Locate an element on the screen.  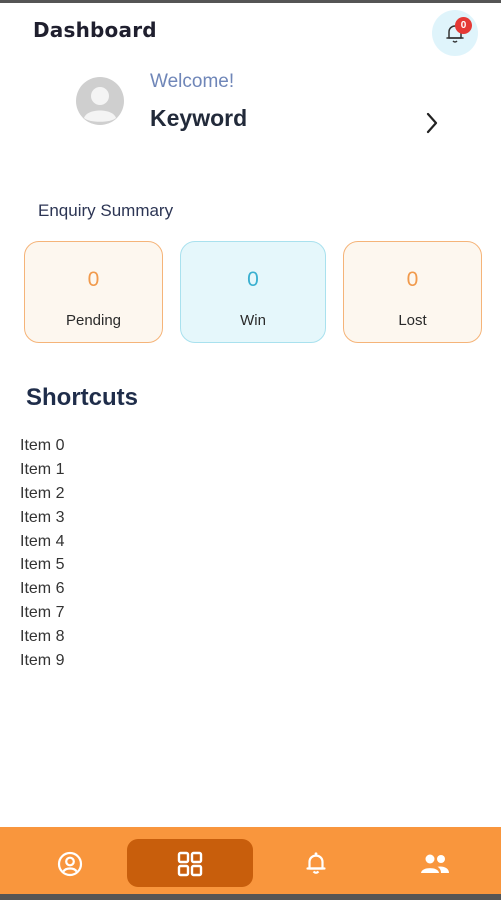
lost-count: 0 is located at coordinates (412, 279).